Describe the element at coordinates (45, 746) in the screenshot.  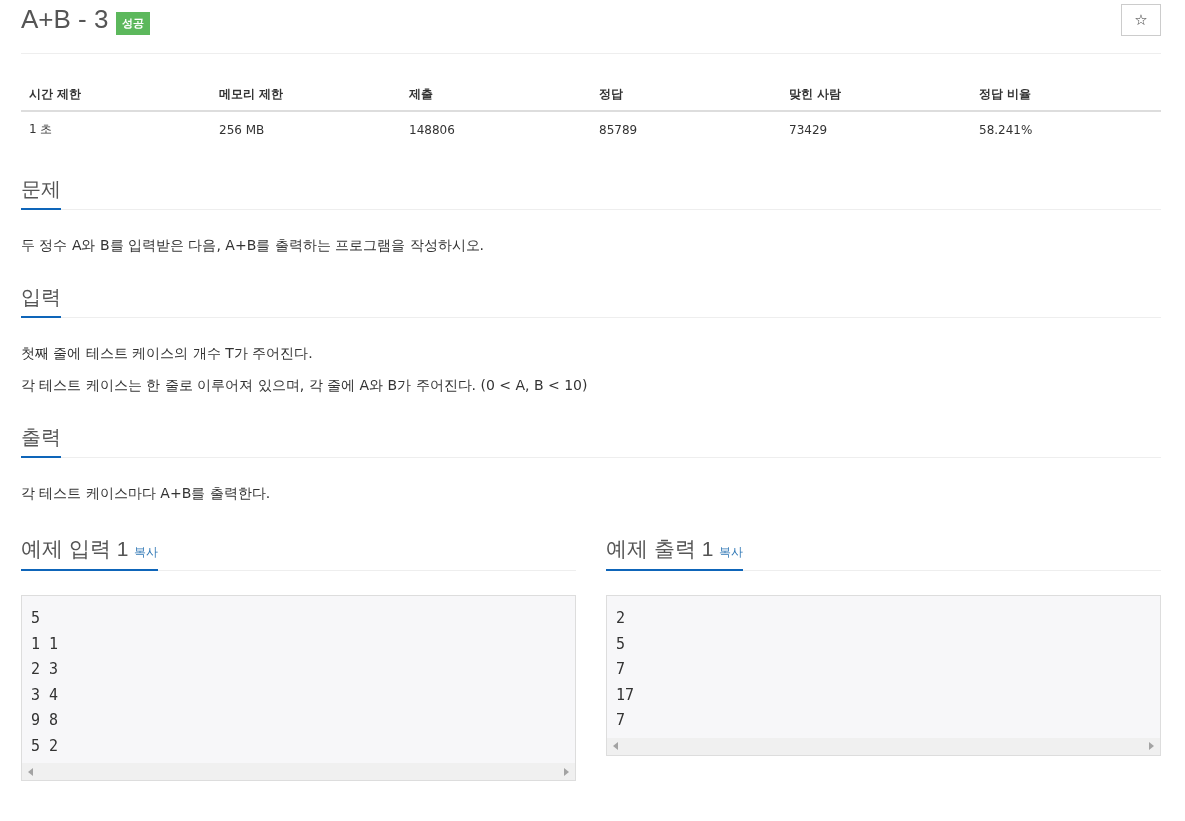
I see `code-line: 5 2` at that location.